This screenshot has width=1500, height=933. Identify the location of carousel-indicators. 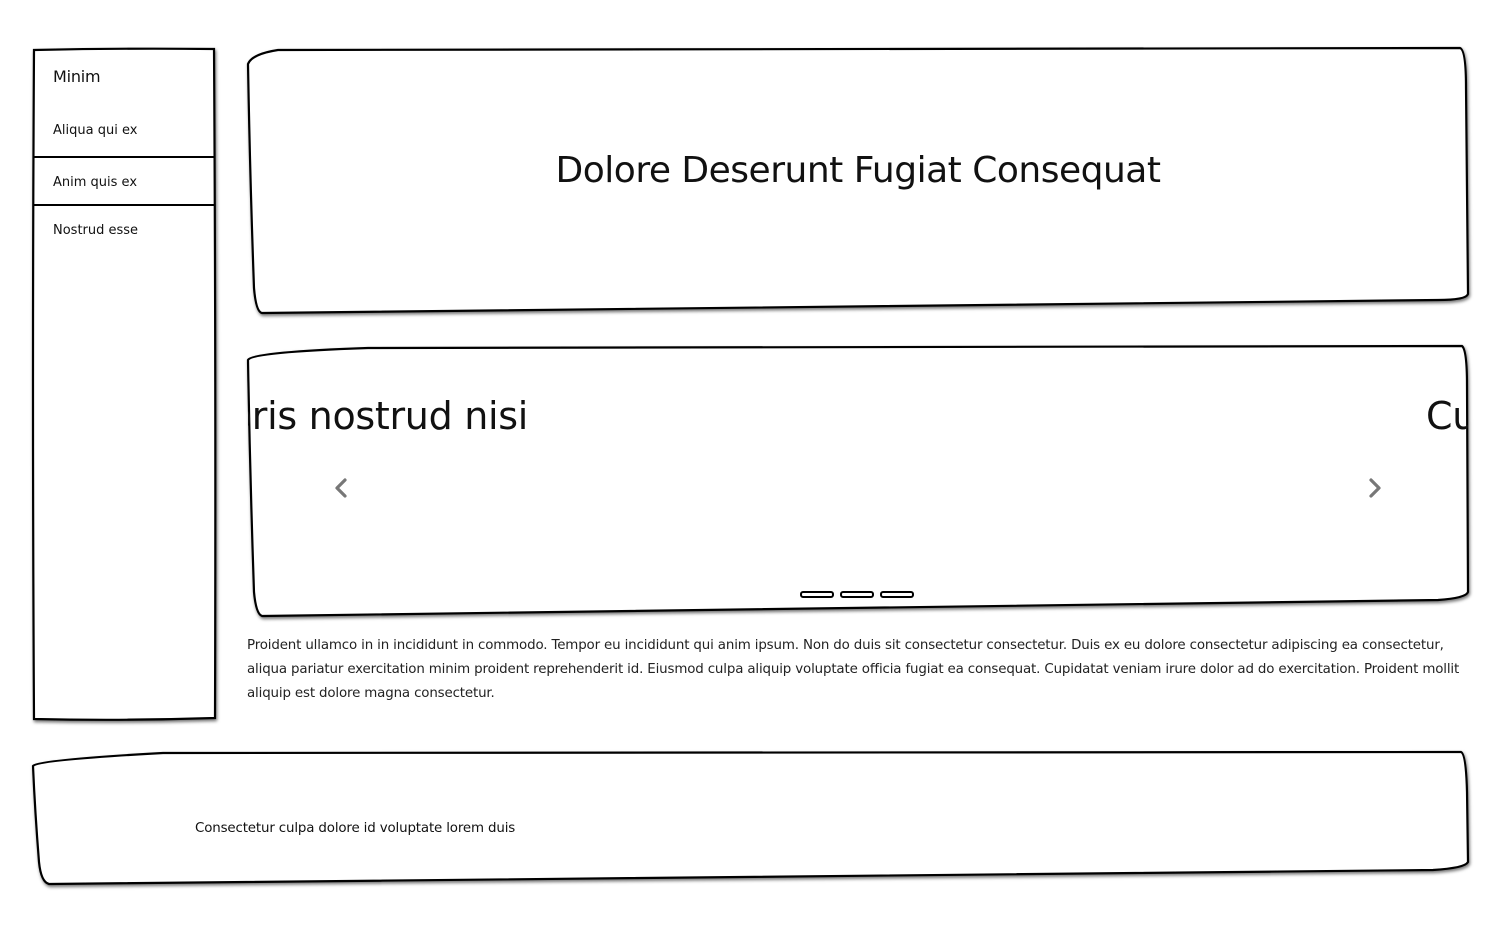
(857, 594).